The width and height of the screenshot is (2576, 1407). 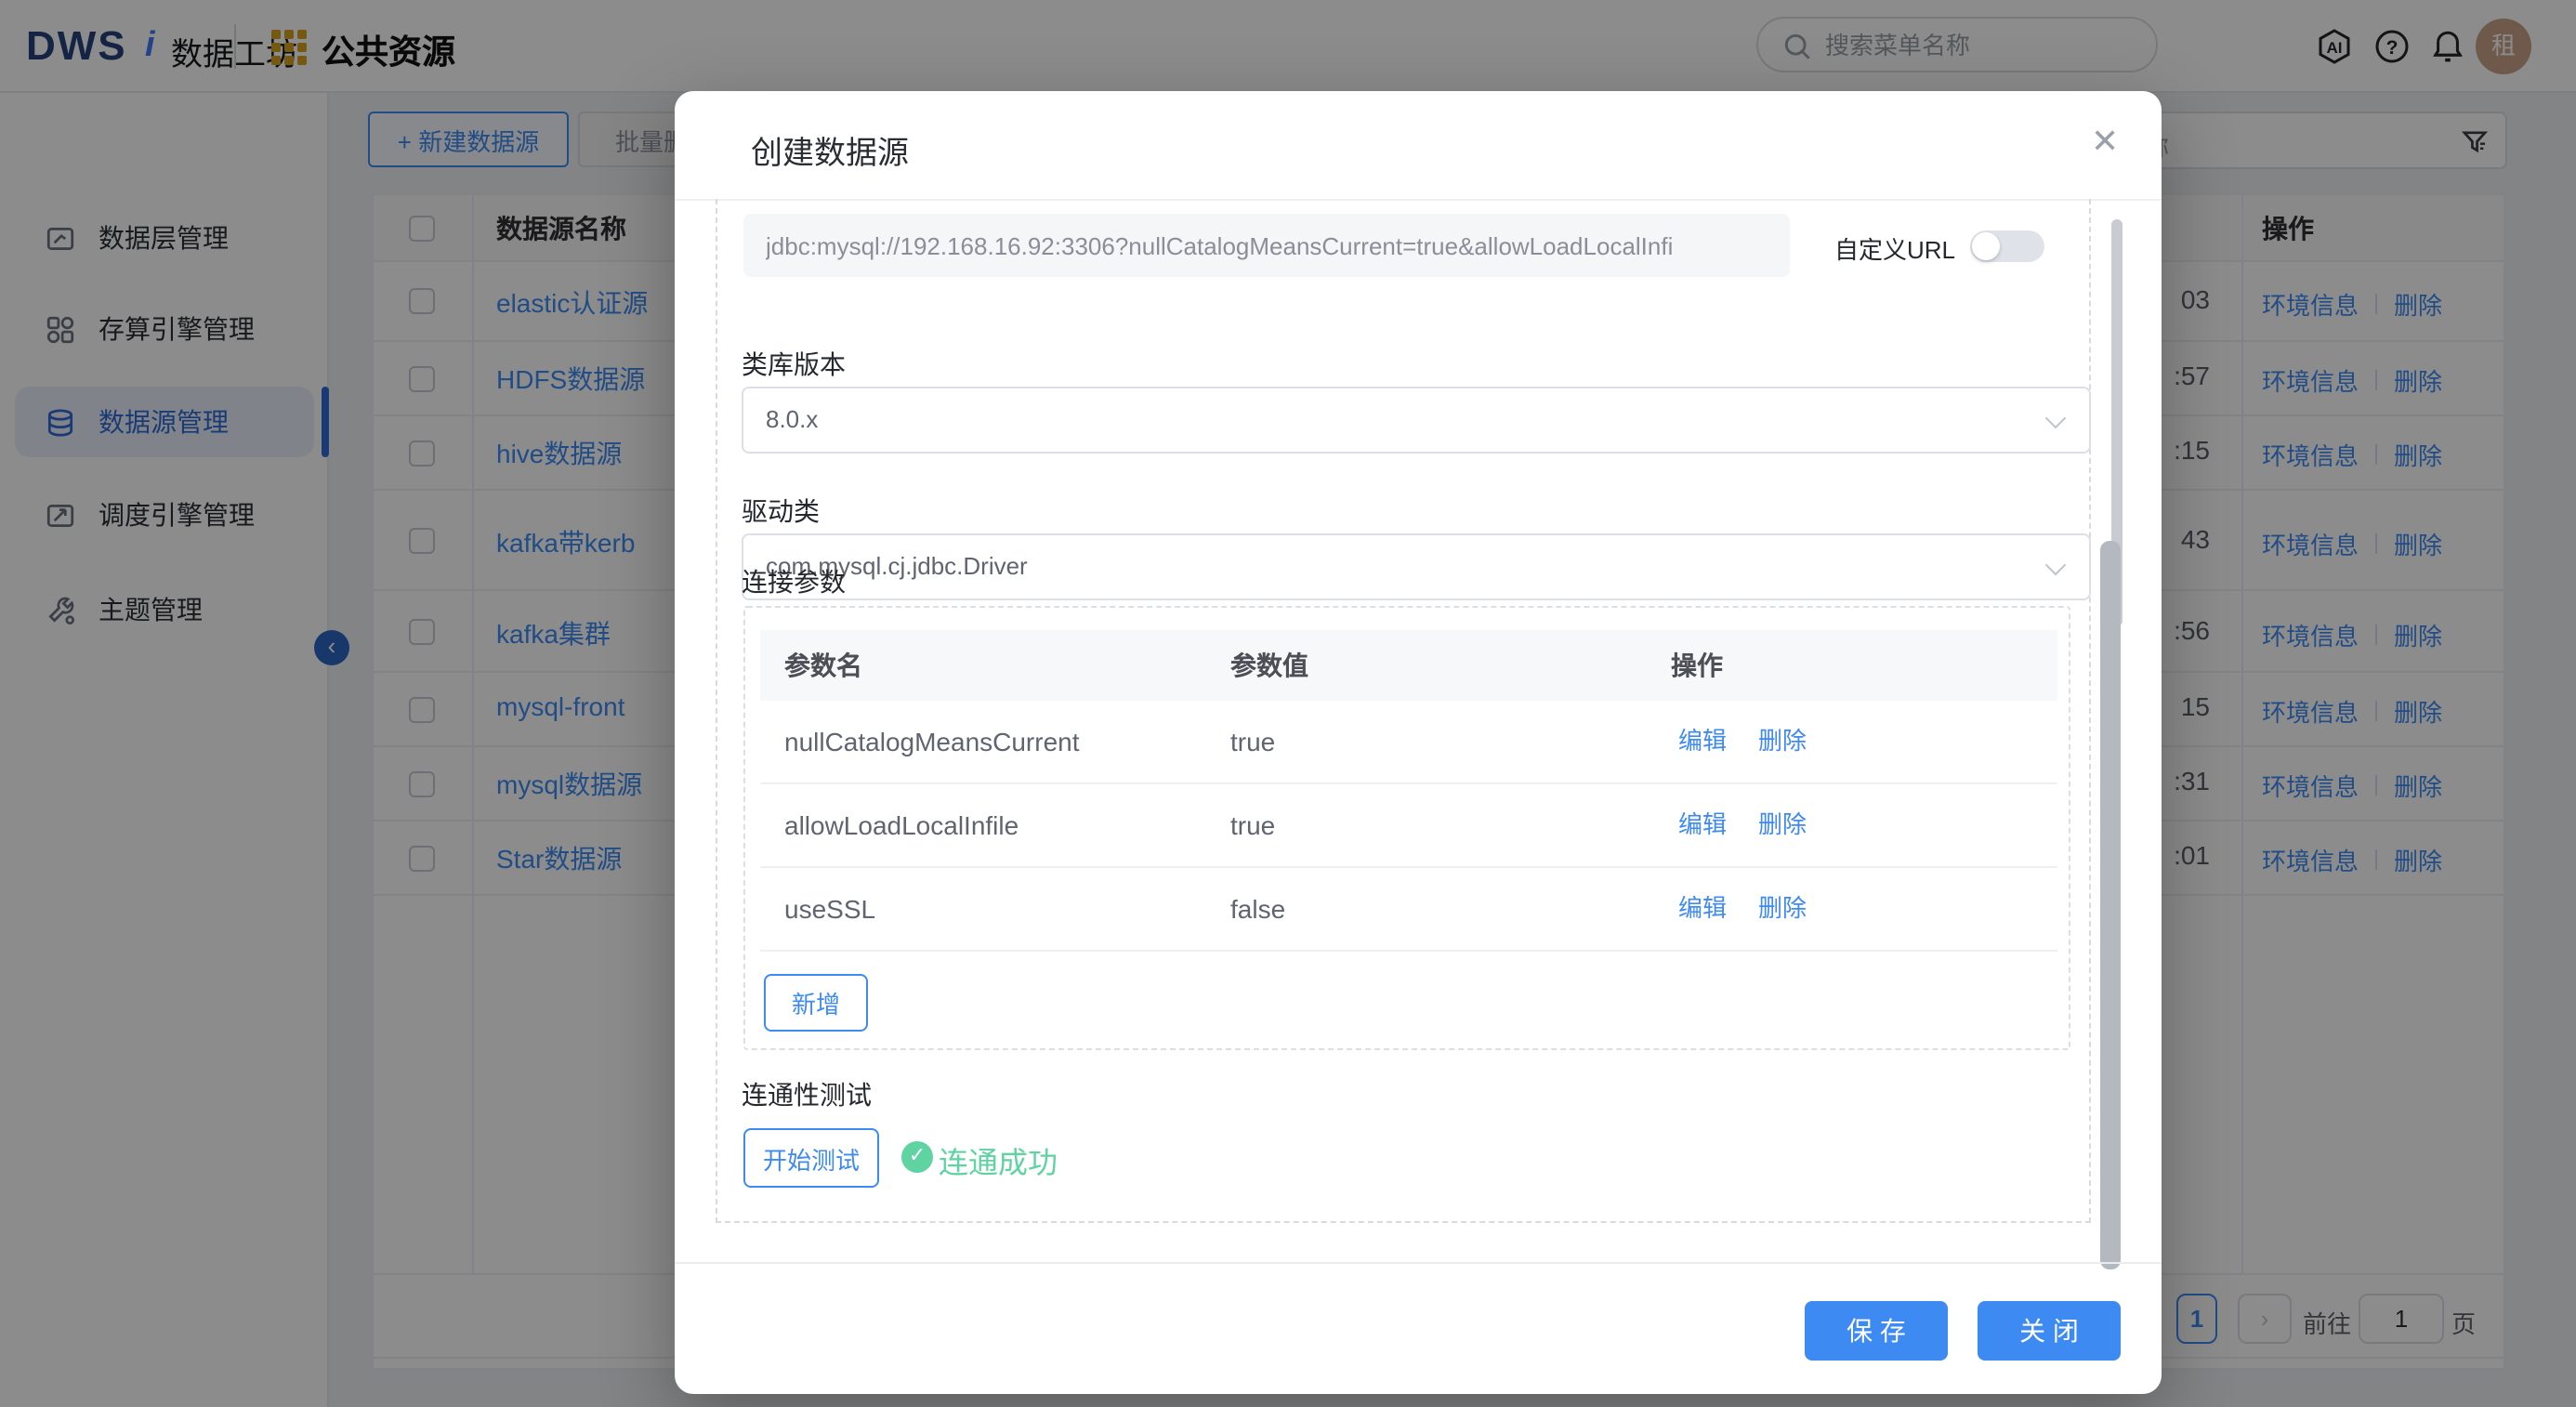 What do you see at coordinates (794, 364) in the screenshot?
I see `lib-version-label: 类库版本` at bounding box center [794, 364].